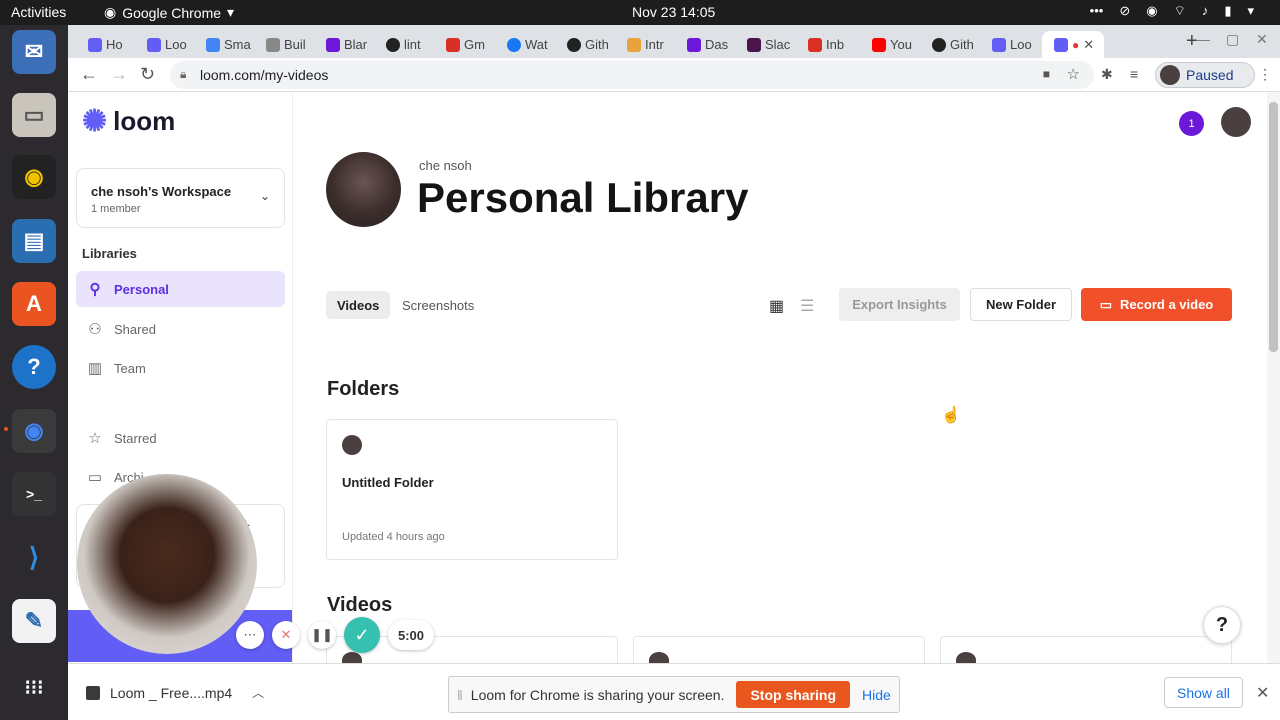  What do you see at coordinates (807, 306) in the screenshot?
I see `list-view-icon: ☰` at bounding box center [807, 306].